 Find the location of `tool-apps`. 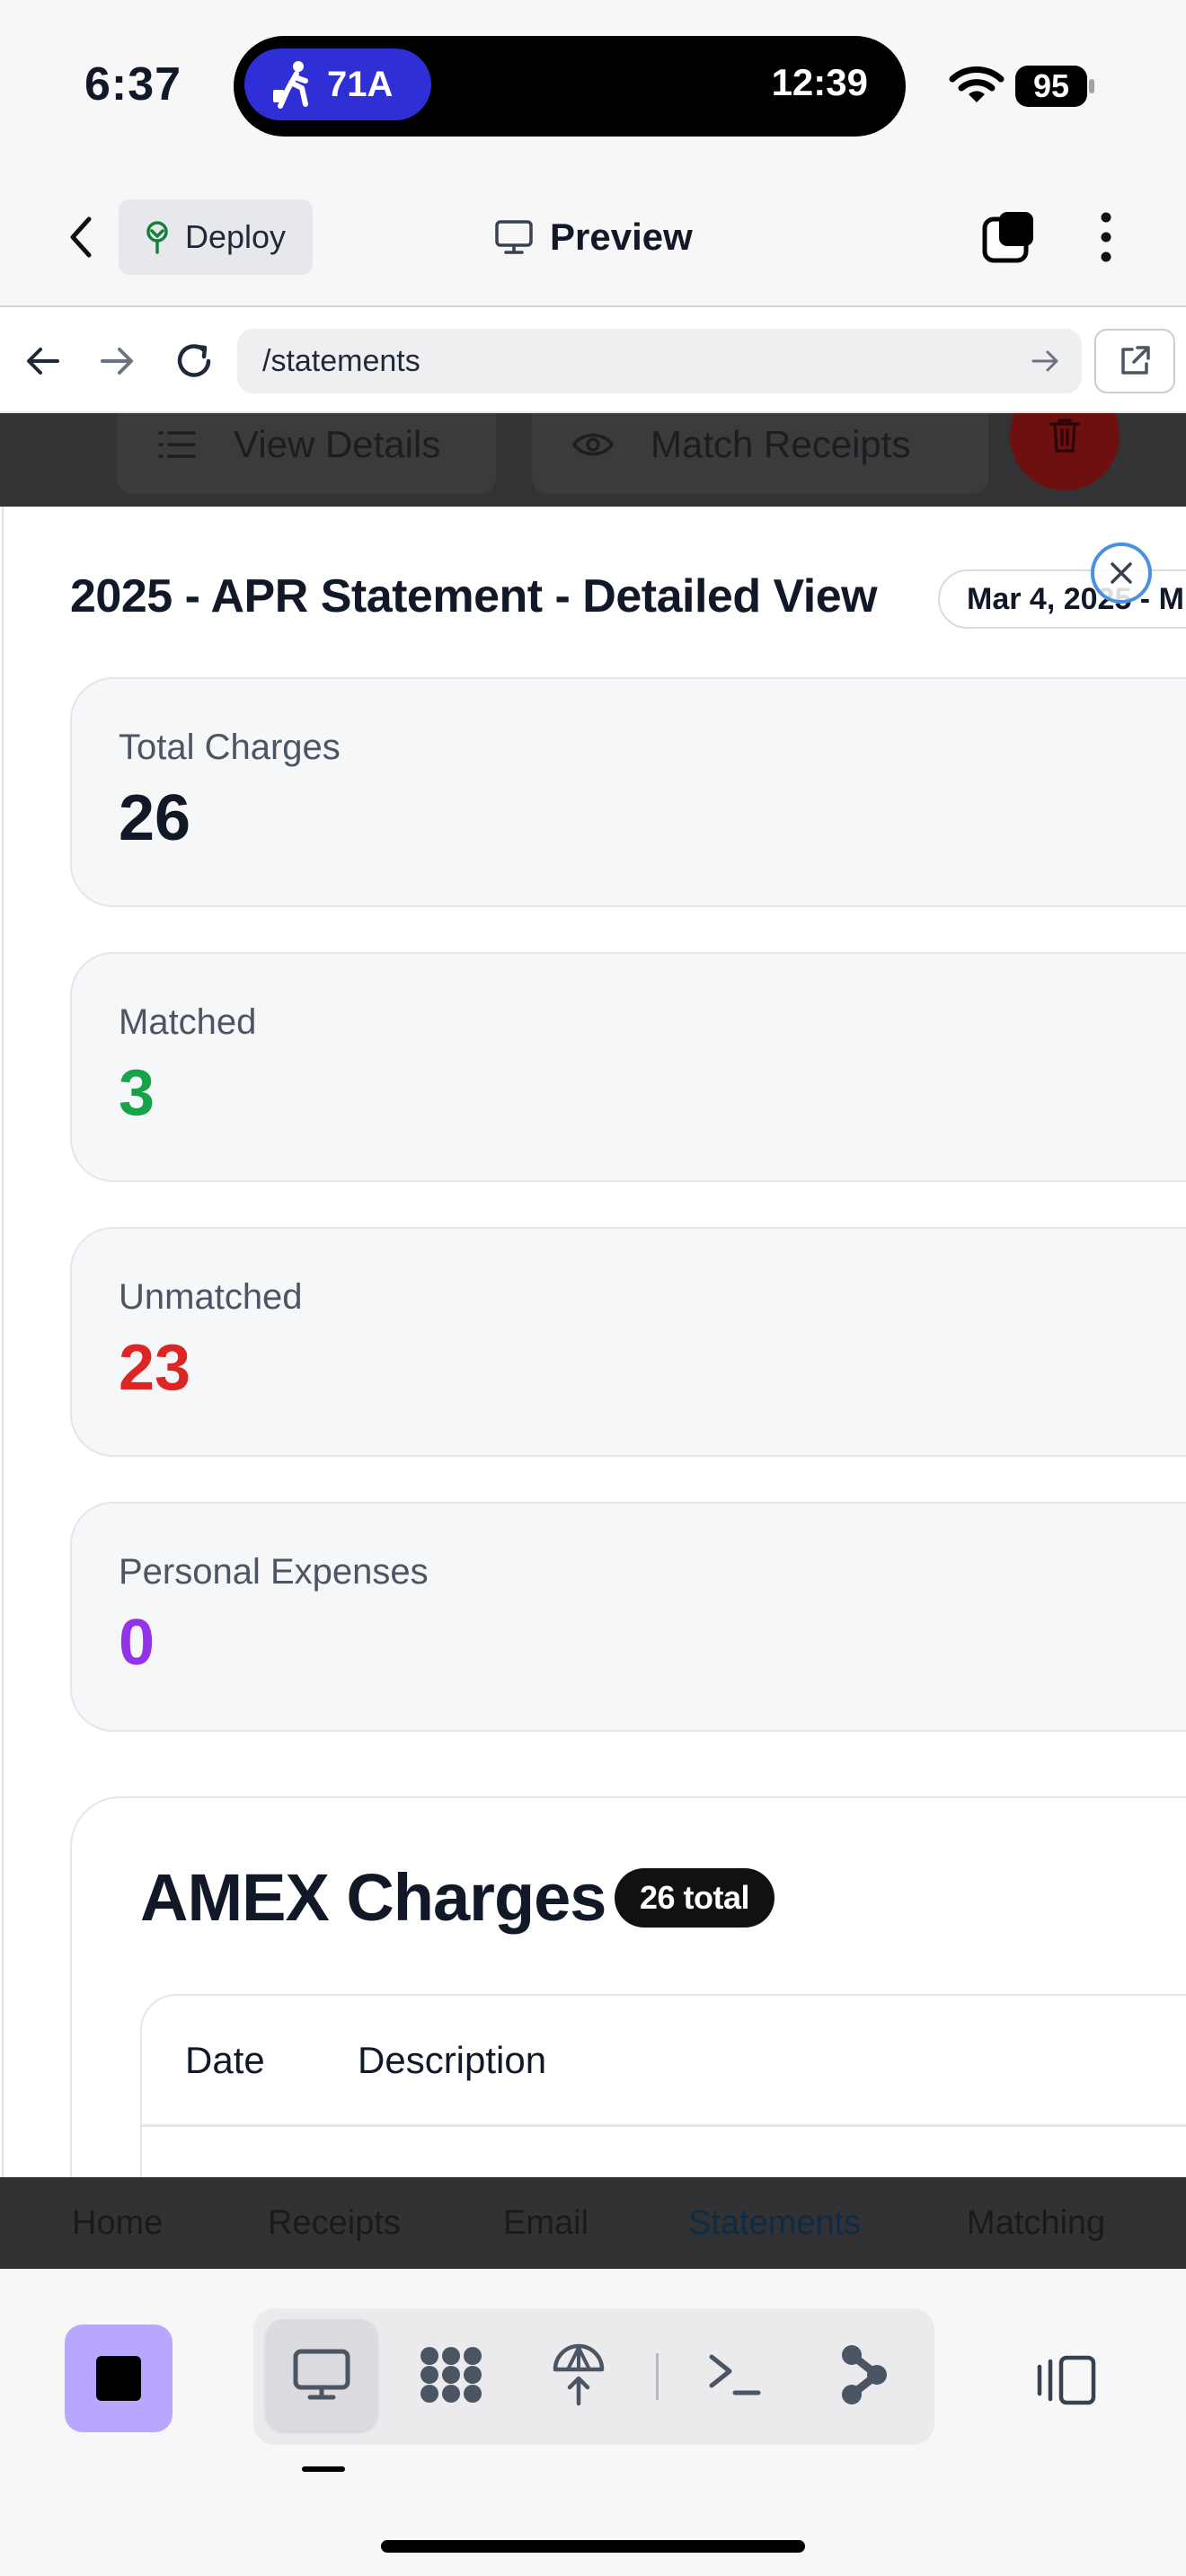

tool-apps is located at coordinates (451, 2374).